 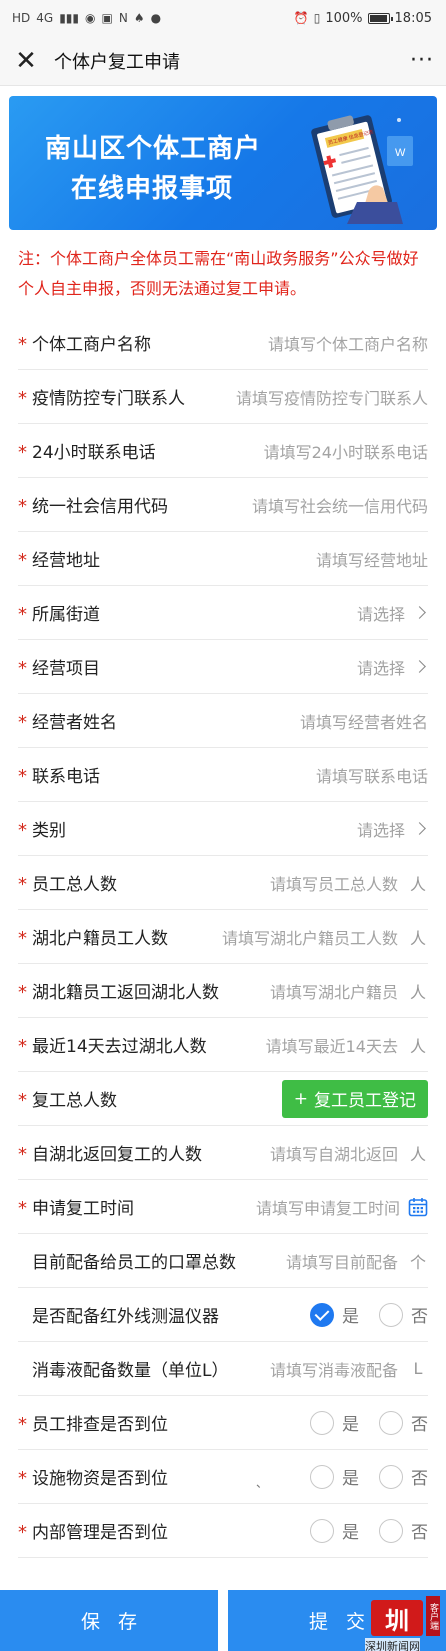 I want to click on form-row-category: * 类别 请选择, so click(x=223, y=829).